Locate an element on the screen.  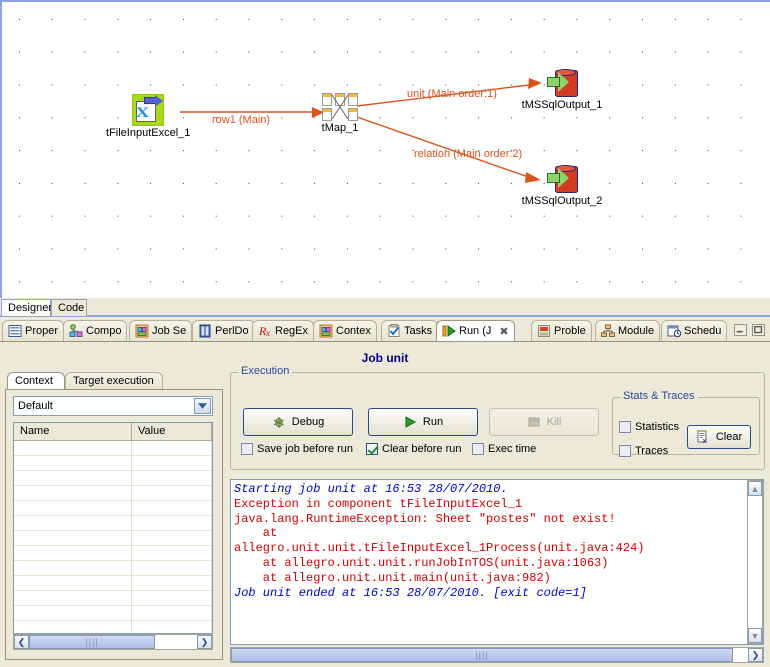
checkbox-label: Save job before run is located at coordinates (305, 449).